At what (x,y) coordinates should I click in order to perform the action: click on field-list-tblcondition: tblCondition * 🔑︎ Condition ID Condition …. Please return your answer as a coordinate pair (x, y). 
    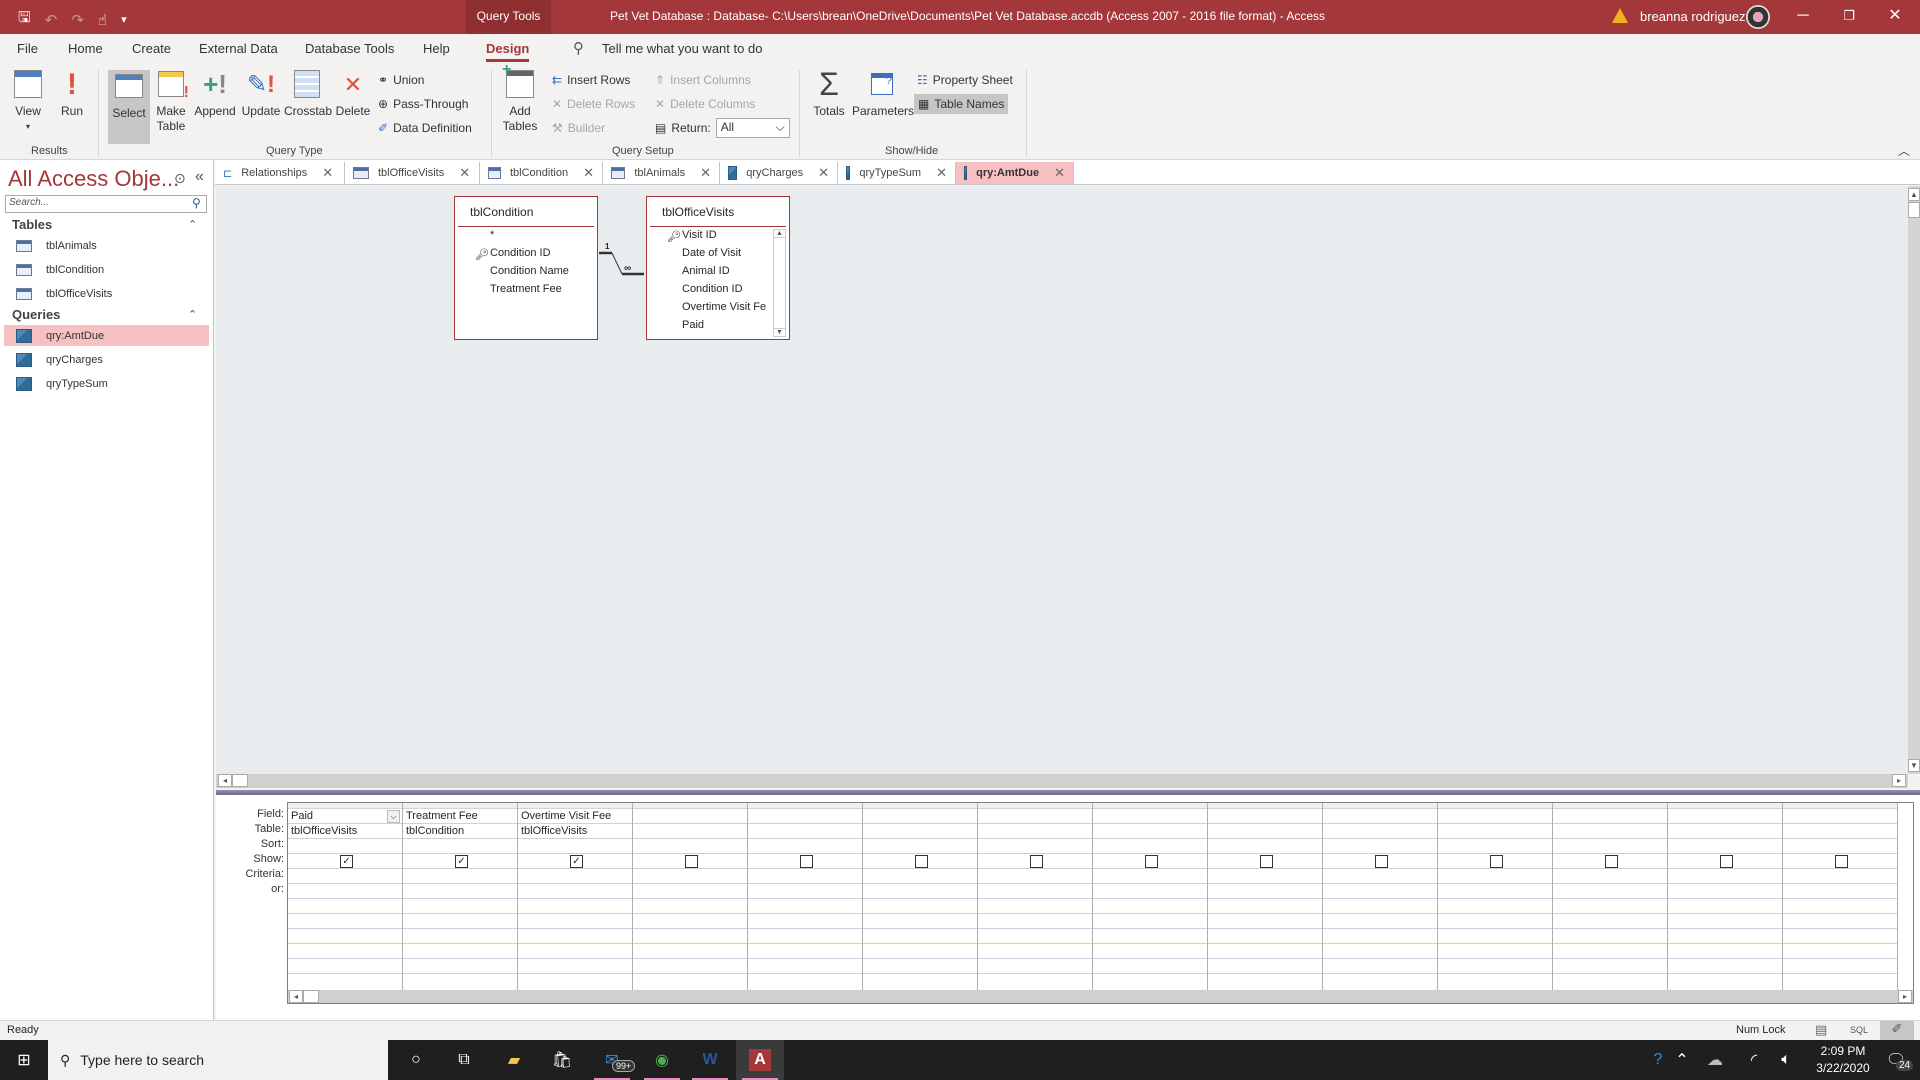
    Looking at the image, I should click on (526, 268).